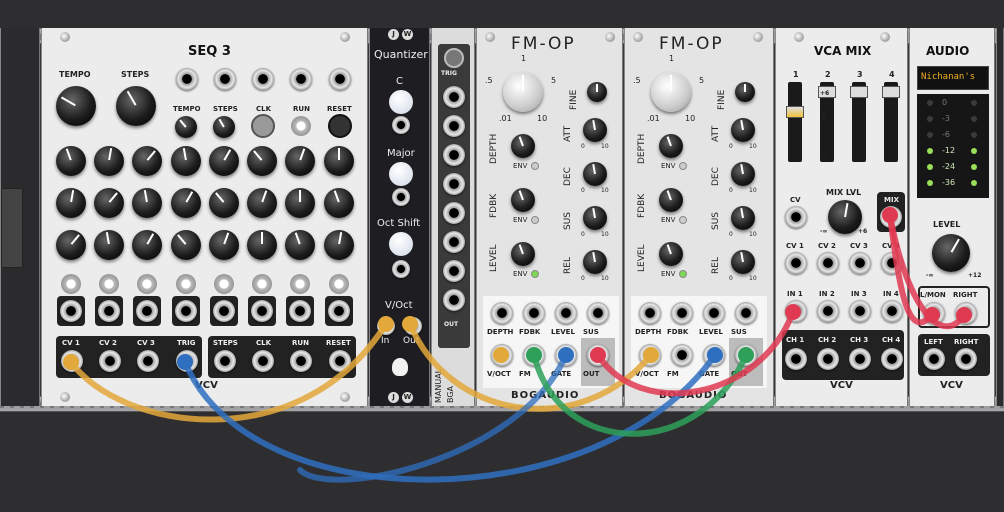 This screenshot has height=512, width=1004. Describe the element at coordinates (745, 92) in the screenshot. I see `fine-knob` at that location.